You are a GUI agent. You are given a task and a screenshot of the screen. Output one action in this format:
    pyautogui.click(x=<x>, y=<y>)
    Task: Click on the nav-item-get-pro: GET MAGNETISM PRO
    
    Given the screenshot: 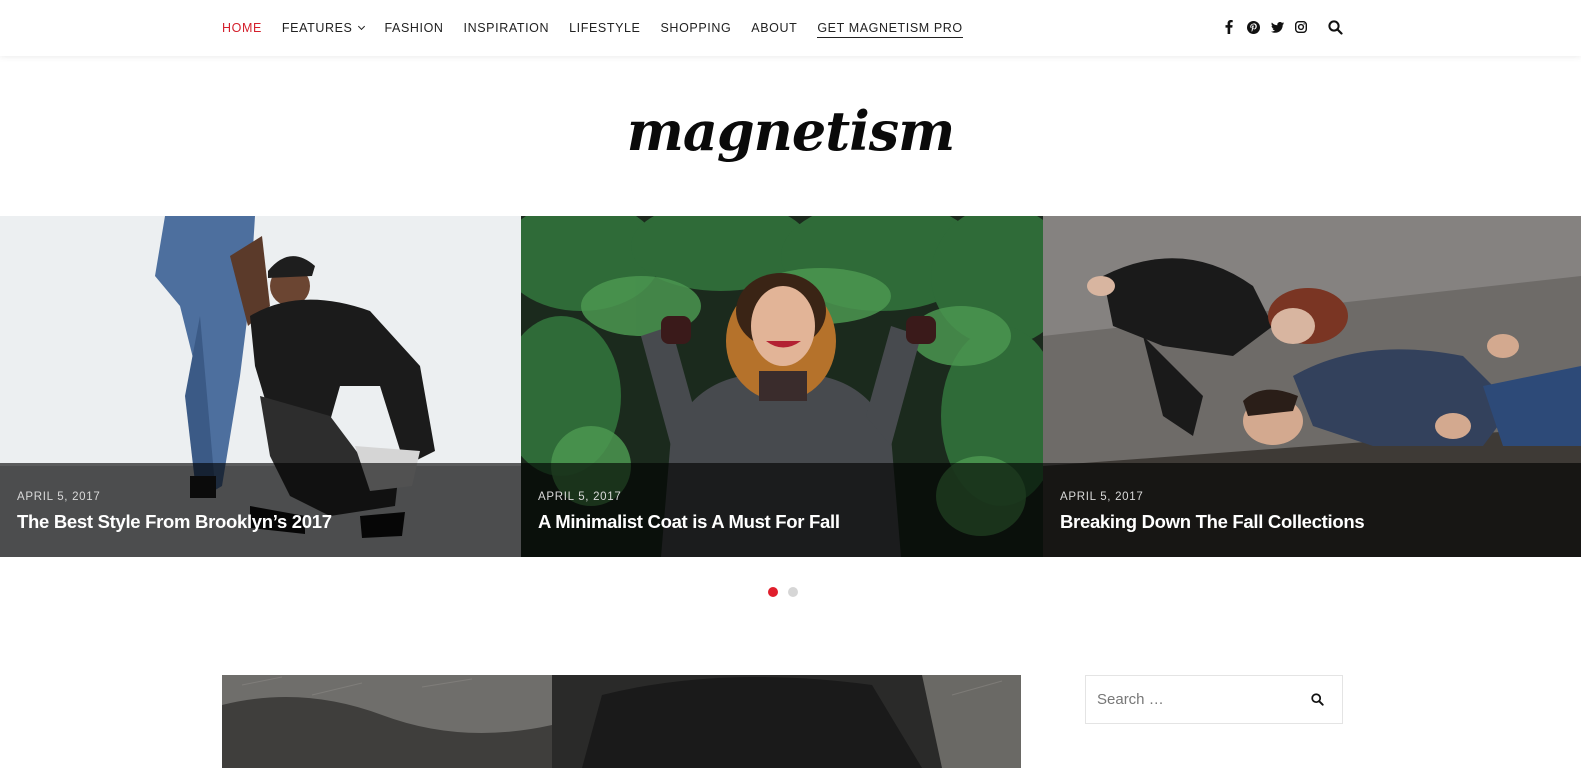 What is the action you would take?
    pyautogui.click(x=890, y=28)
    